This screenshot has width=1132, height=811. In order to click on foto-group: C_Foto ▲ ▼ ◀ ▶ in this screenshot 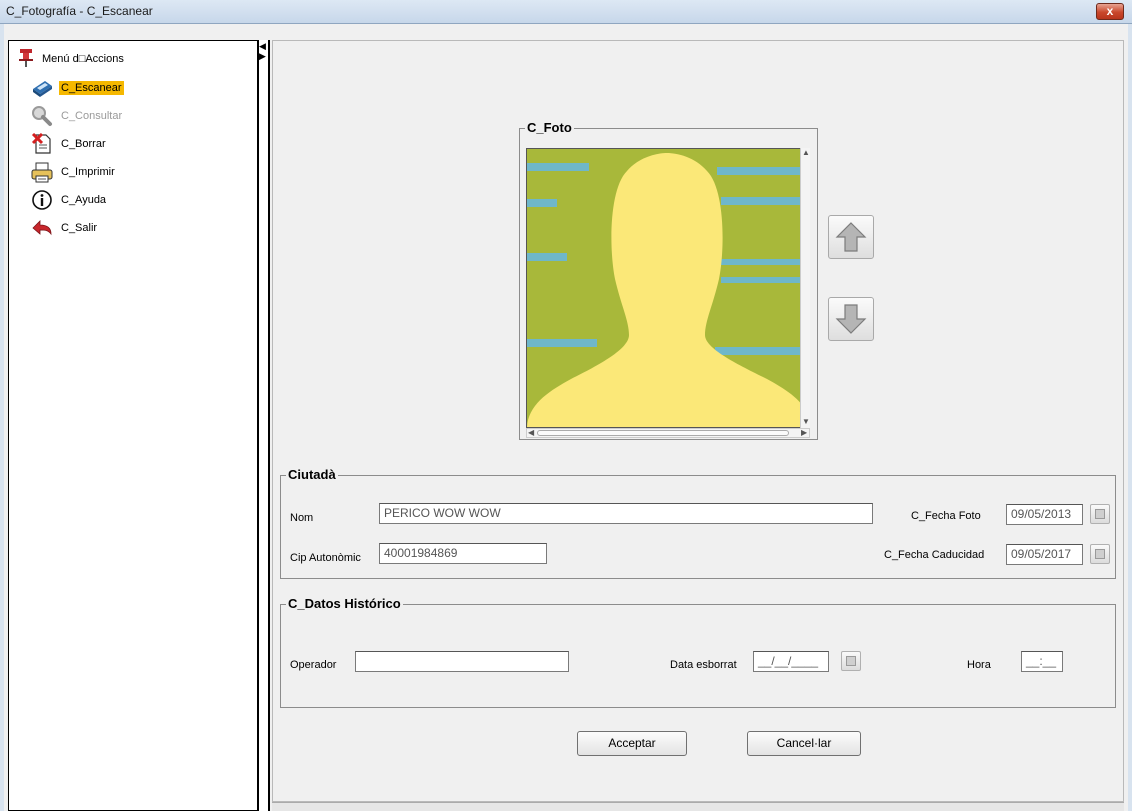, I will do `click(668, 280)`.